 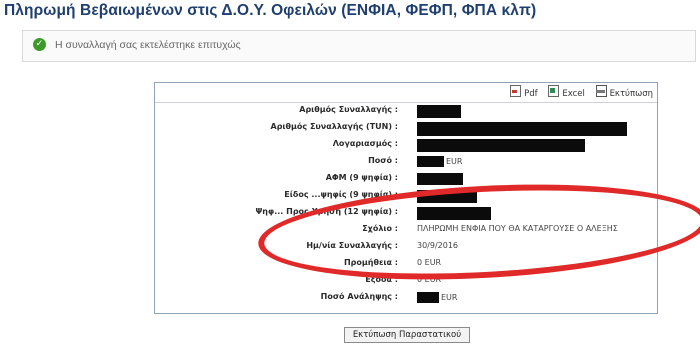 I want to click on field-amount: Ποσό : EUR, so click(x=406, y=162).